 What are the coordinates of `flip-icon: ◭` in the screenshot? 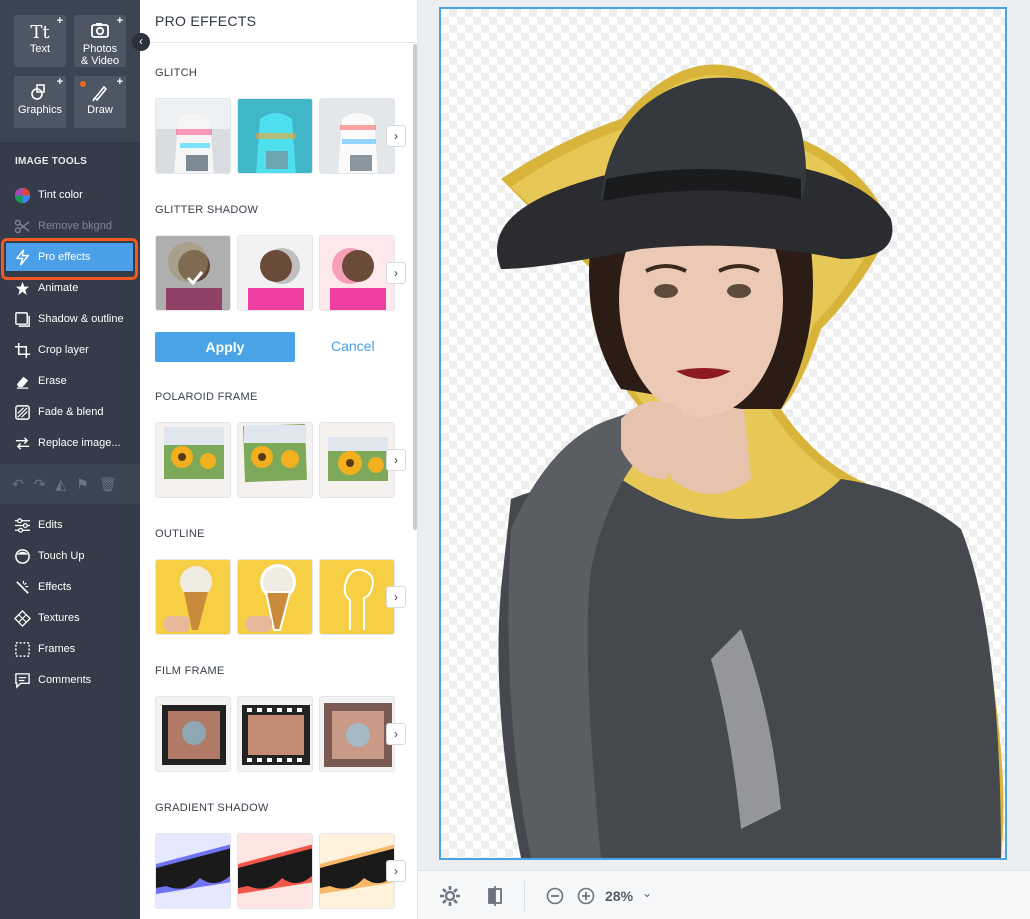 It's located at (60, 484).